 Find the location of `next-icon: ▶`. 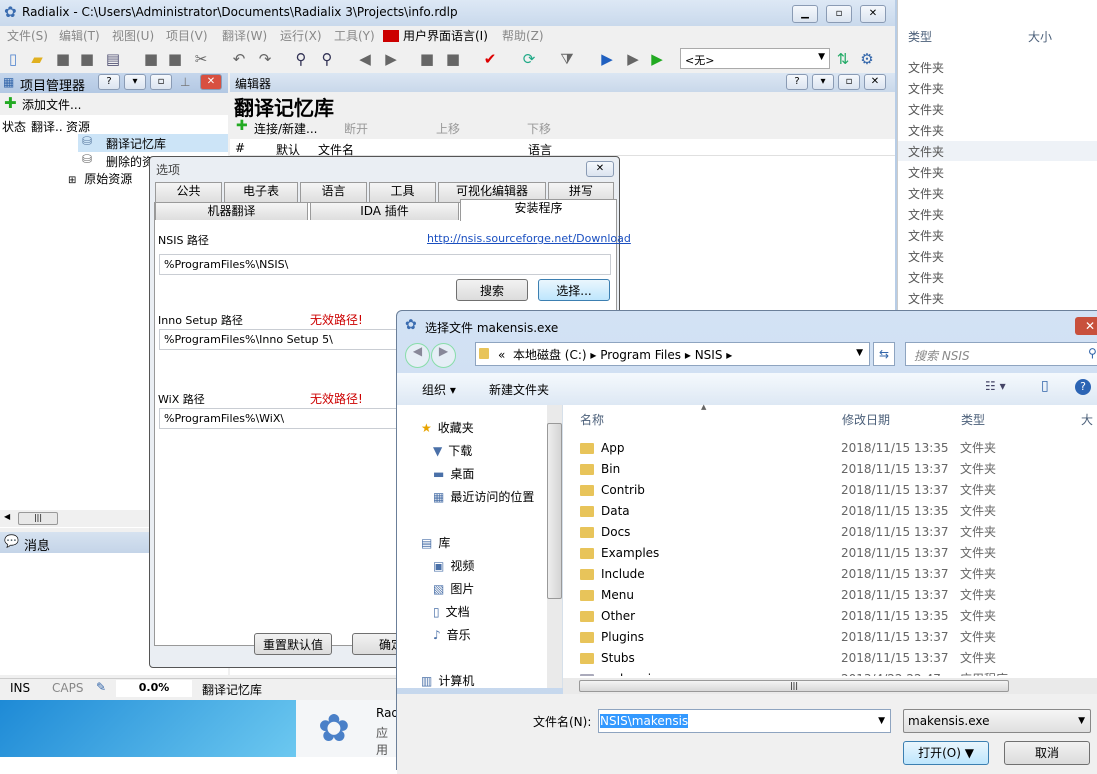

next-icon: ▶ is located at coordinates (391, 59).